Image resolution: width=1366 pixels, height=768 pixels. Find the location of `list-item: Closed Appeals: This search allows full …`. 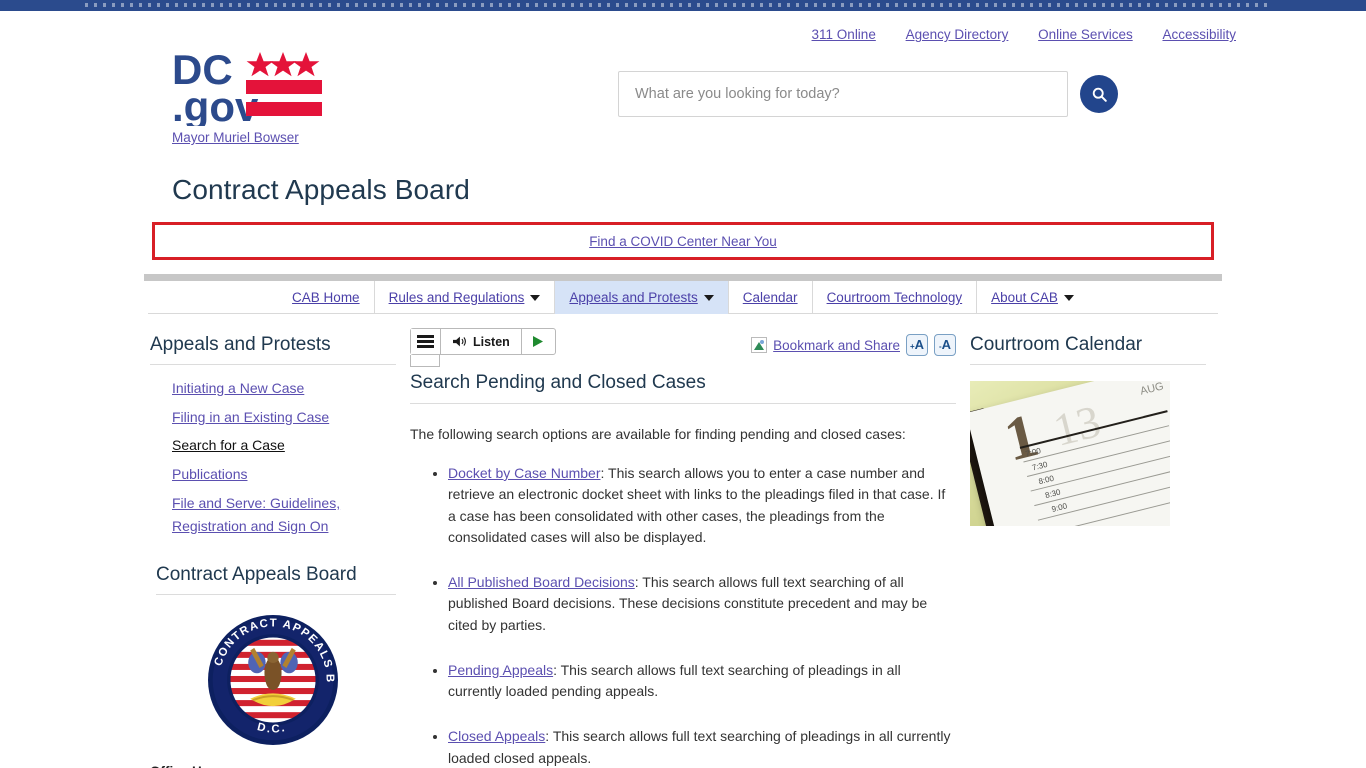

list-item: Closed Appeals: This search allows full … is located at coordinates (702, 747).